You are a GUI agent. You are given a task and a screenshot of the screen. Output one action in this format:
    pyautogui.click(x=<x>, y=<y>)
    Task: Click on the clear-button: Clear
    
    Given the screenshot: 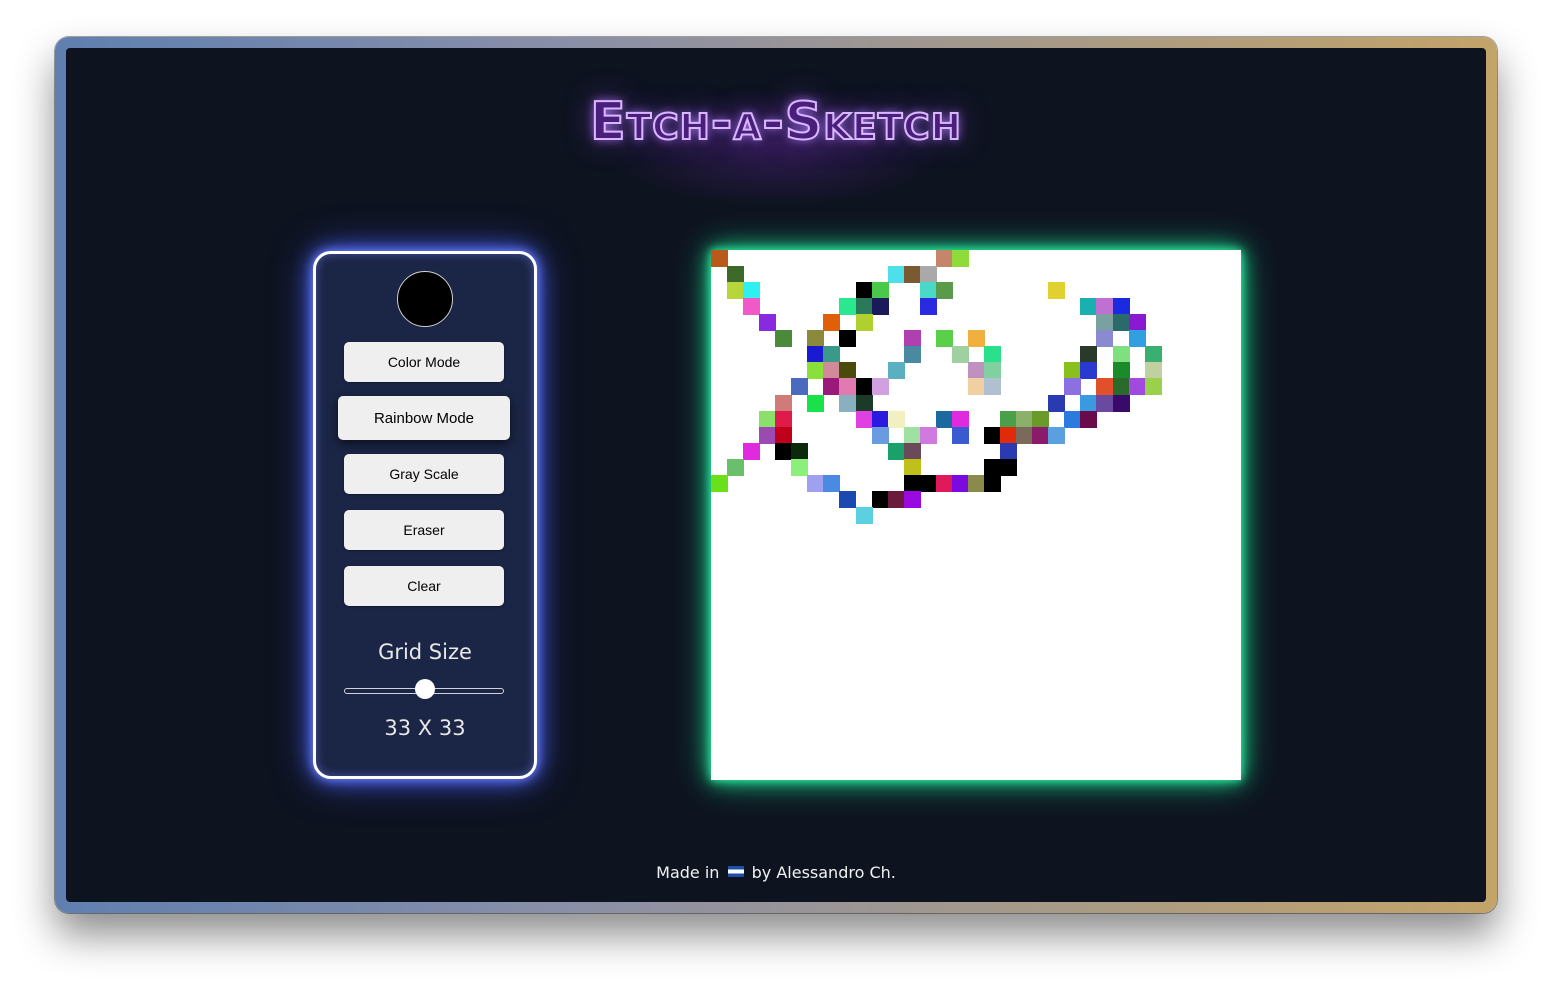 What is the action you would take?
    pyautogui.click(x=424, y=586)
    